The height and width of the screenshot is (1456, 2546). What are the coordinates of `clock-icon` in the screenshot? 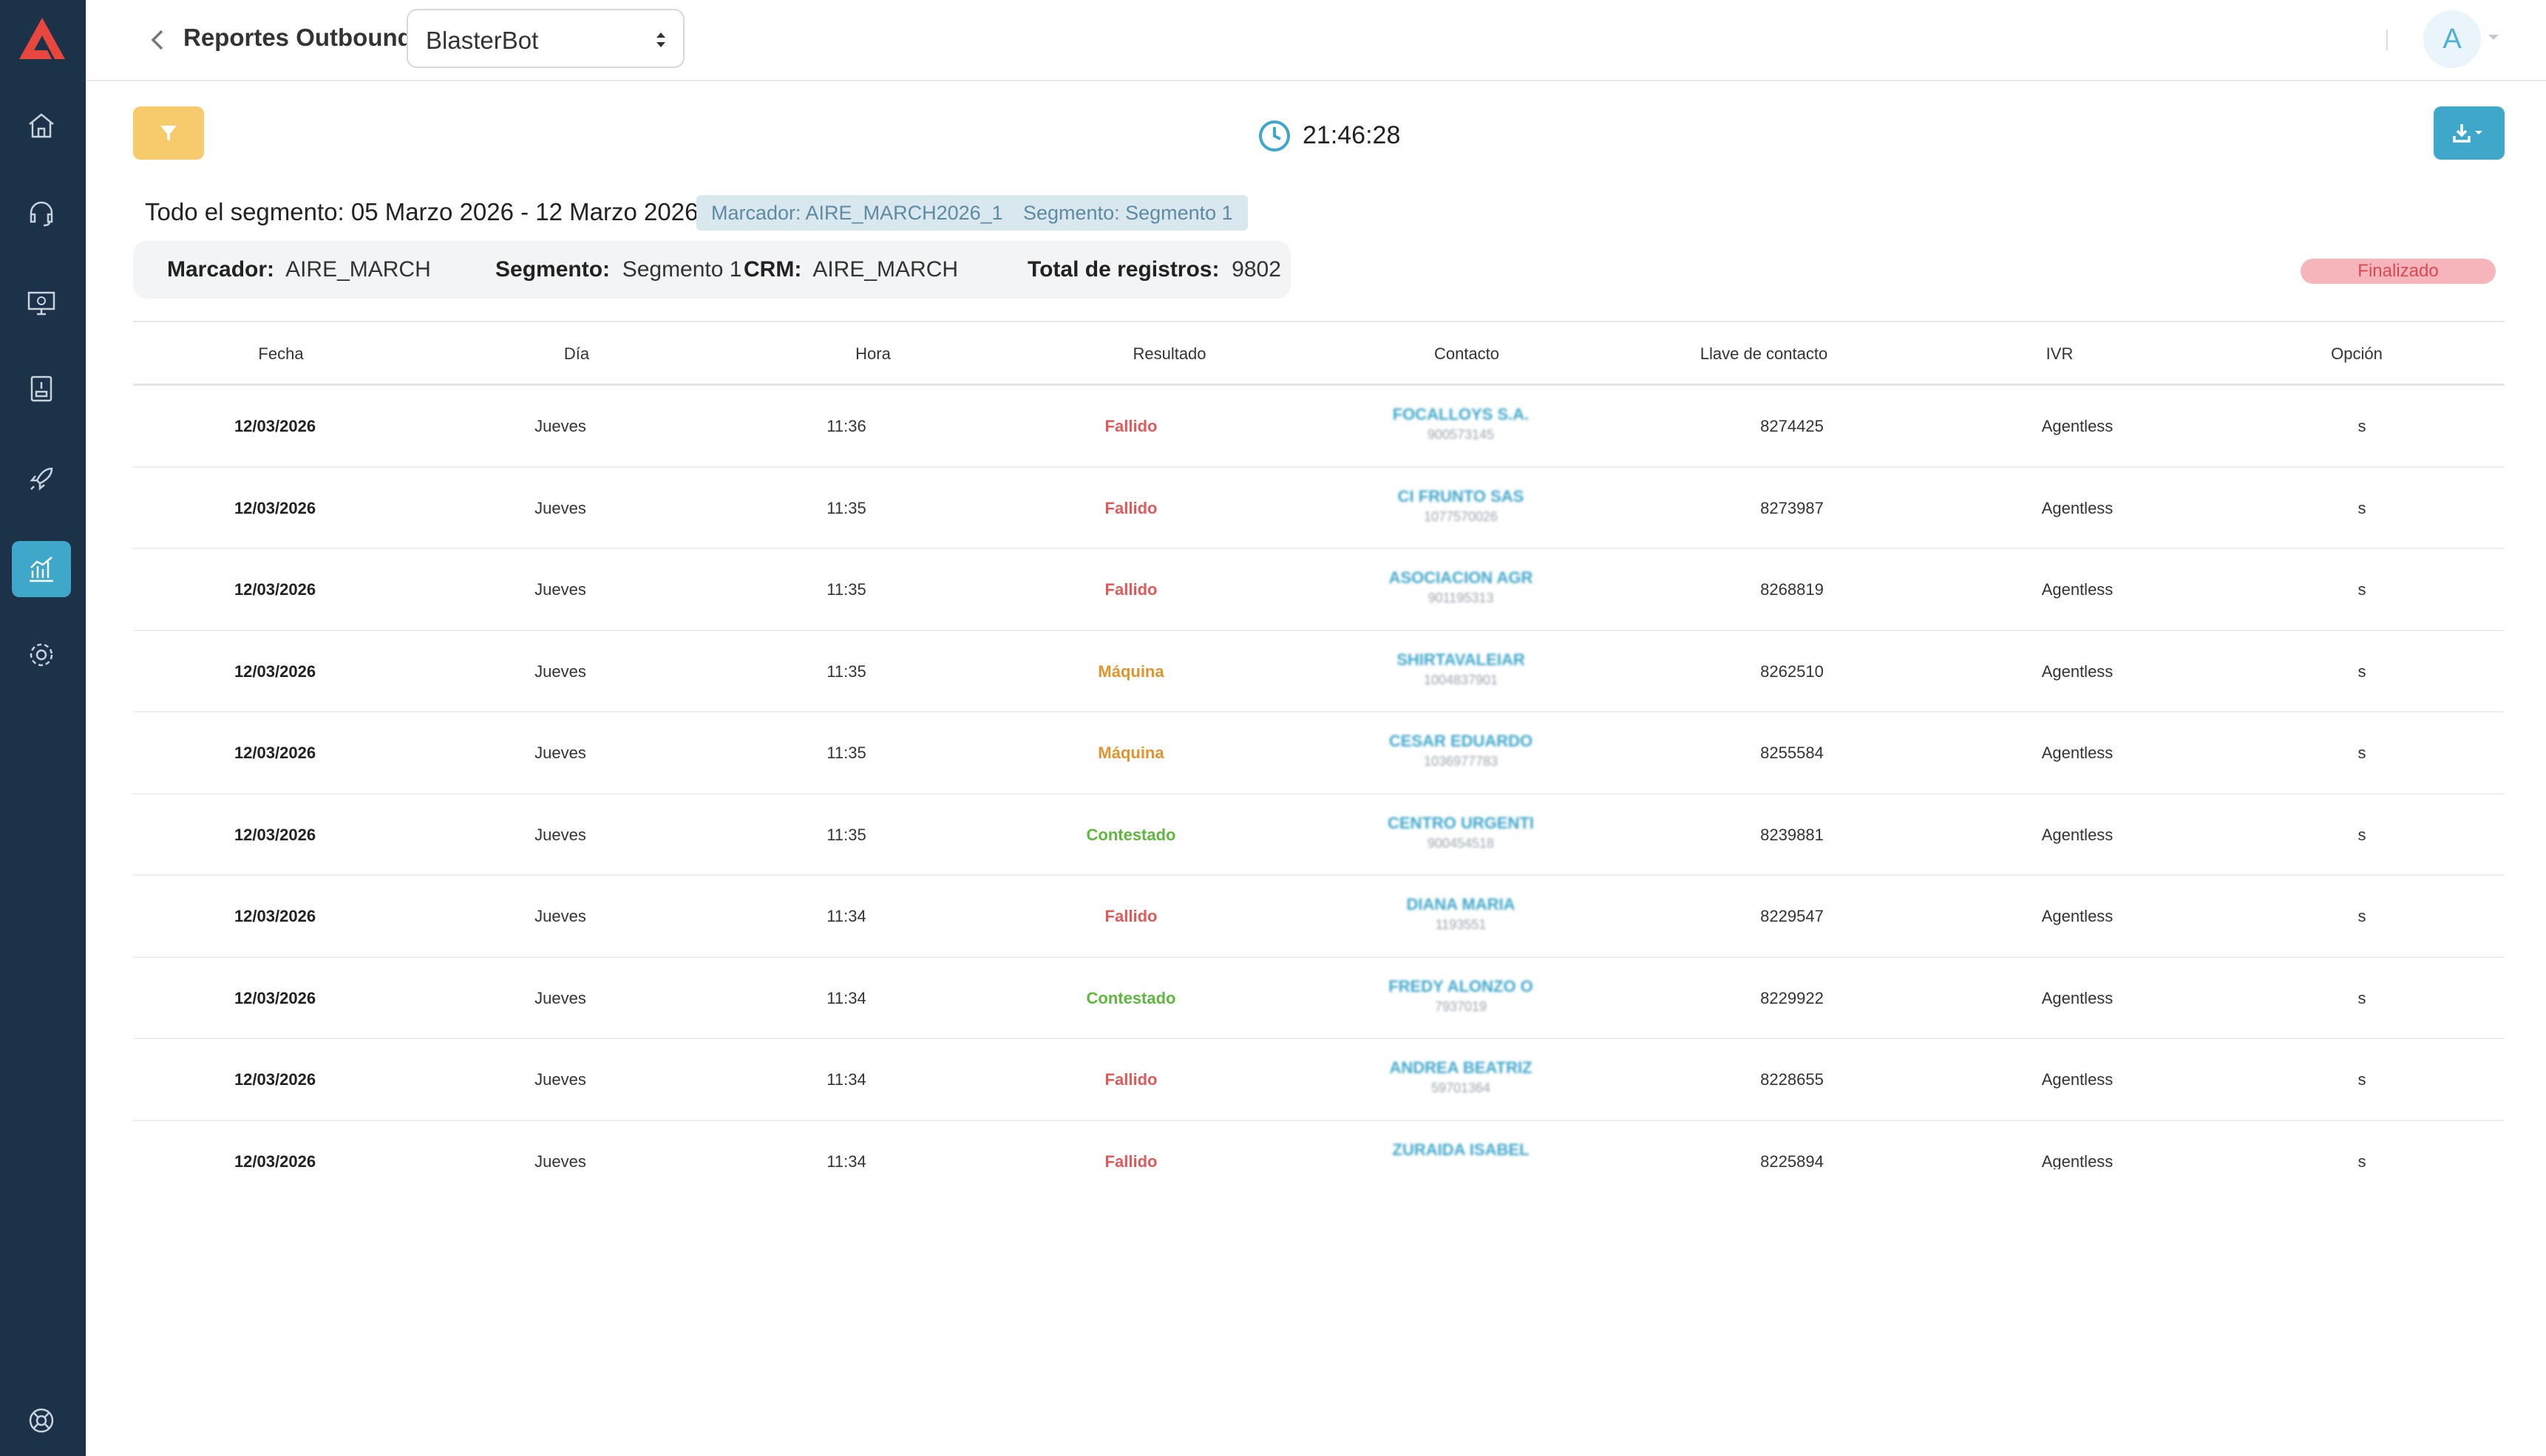 It's located at (1274, 136).